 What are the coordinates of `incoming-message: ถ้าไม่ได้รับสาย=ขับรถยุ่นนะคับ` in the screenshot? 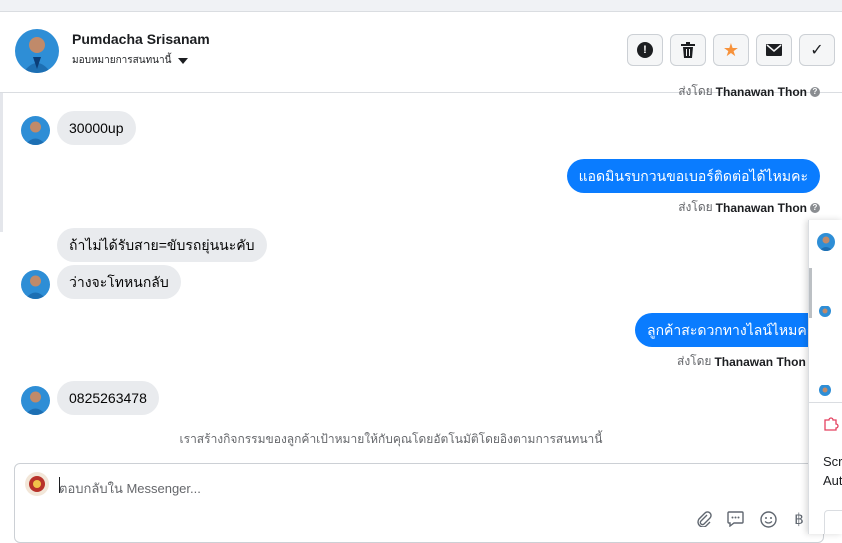 It's located at (162, 245).